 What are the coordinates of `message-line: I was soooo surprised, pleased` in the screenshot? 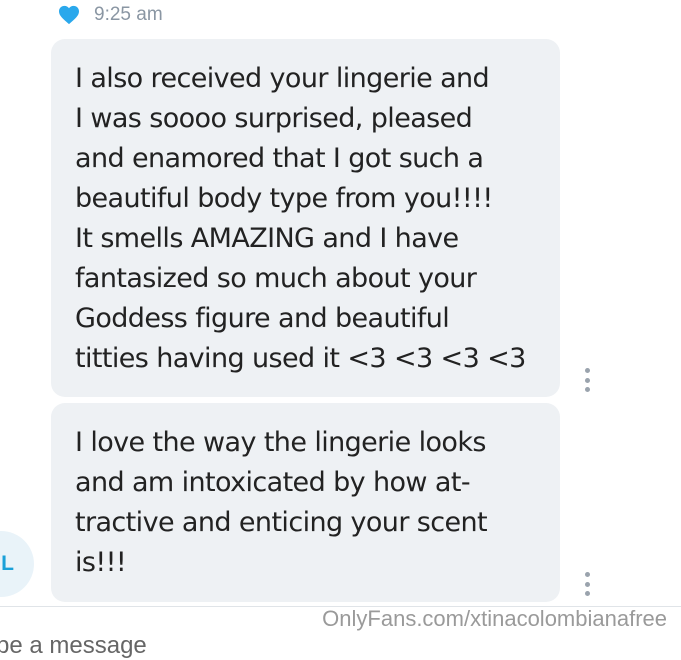 It's located at (274, 118).